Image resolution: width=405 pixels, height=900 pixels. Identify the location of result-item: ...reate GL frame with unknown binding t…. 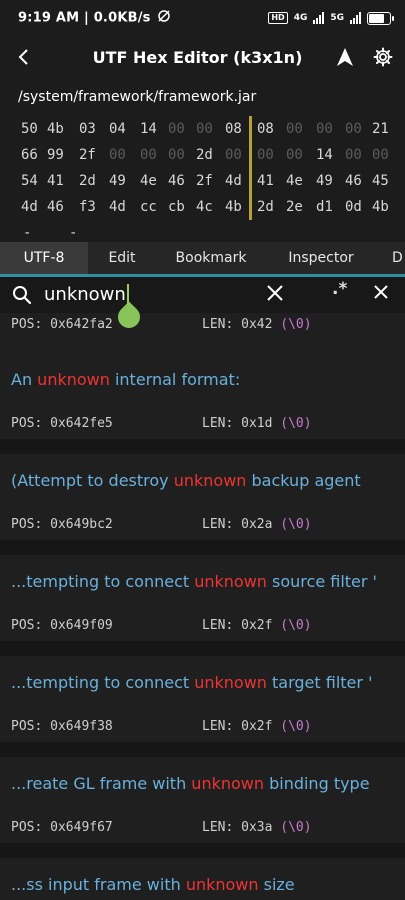
(202, 800).